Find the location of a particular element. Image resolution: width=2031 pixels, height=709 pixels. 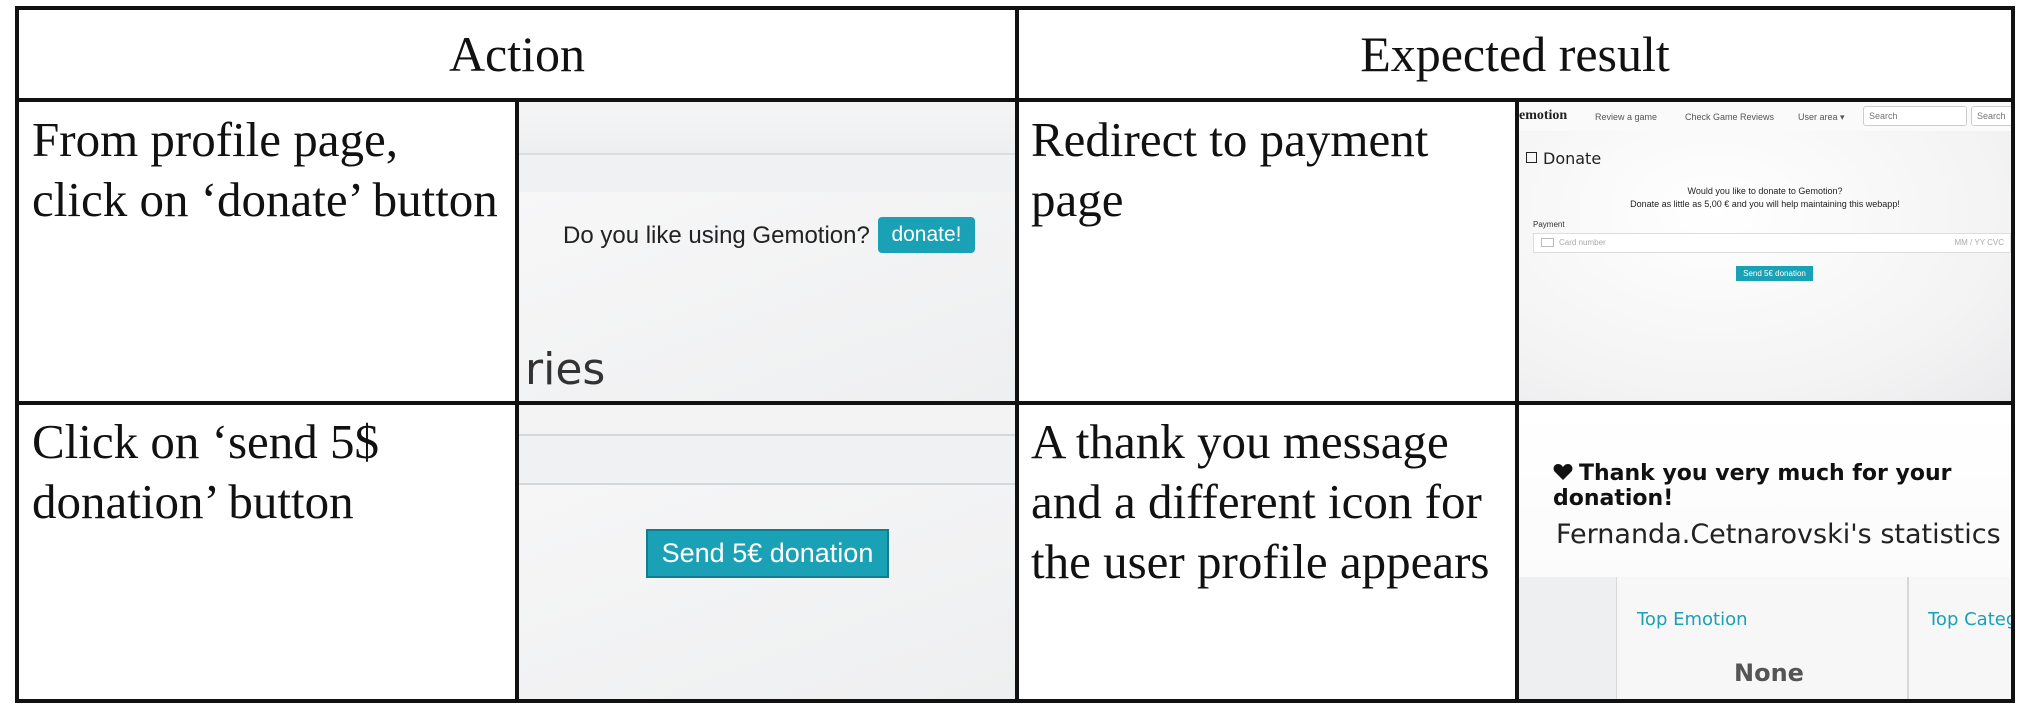

toolbar-strip is located at coordinates (767, 173).